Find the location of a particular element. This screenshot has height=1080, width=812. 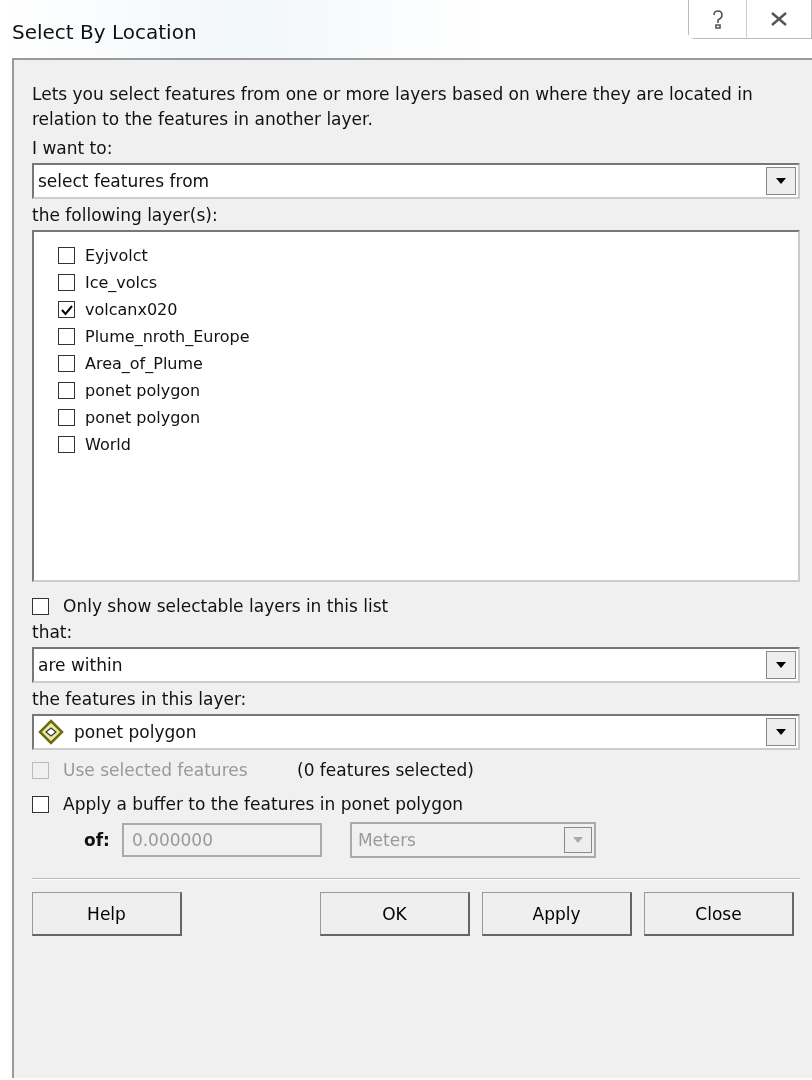

checkbox-label: Use selected features is located at coordinates (156, 770).